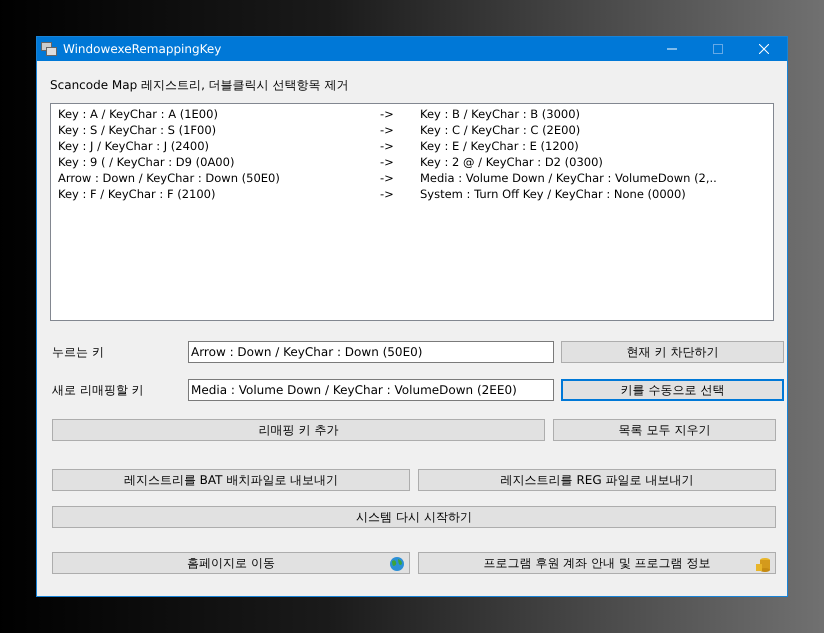 Image resolution: width=824 pixels, height=633 pixels. What do you see at coordinates (200, 85) in the screenshot?
I see `list-caption: Scancode Map 레지스트리, 더블클릭시 선택항목 제거` at bounding box center [200, 85].